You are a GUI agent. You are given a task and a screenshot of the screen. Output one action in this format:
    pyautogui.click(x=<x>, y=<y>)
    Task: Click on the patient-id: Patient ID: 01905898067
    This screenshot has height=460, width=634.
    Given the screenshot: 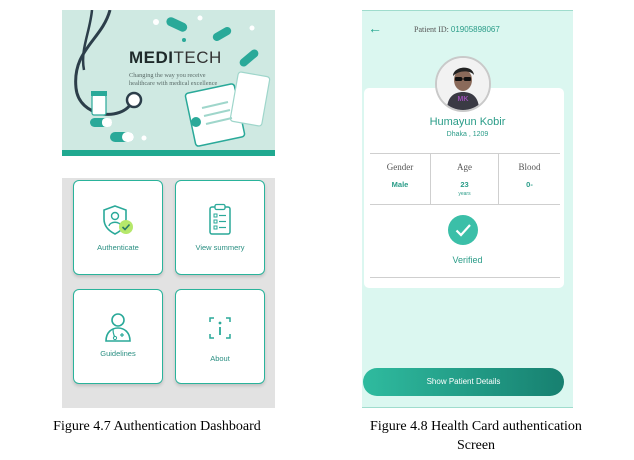 What is the action you would take?
    pyautogui.click(x=457, y=29)
    